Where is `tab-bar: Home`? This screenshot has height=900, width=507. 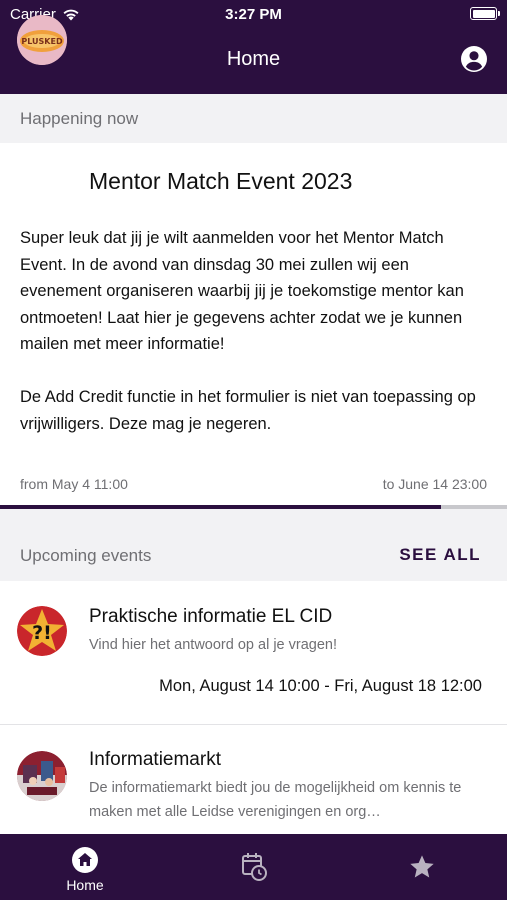 tab-bar: Home is located at coordinates (253, 867).